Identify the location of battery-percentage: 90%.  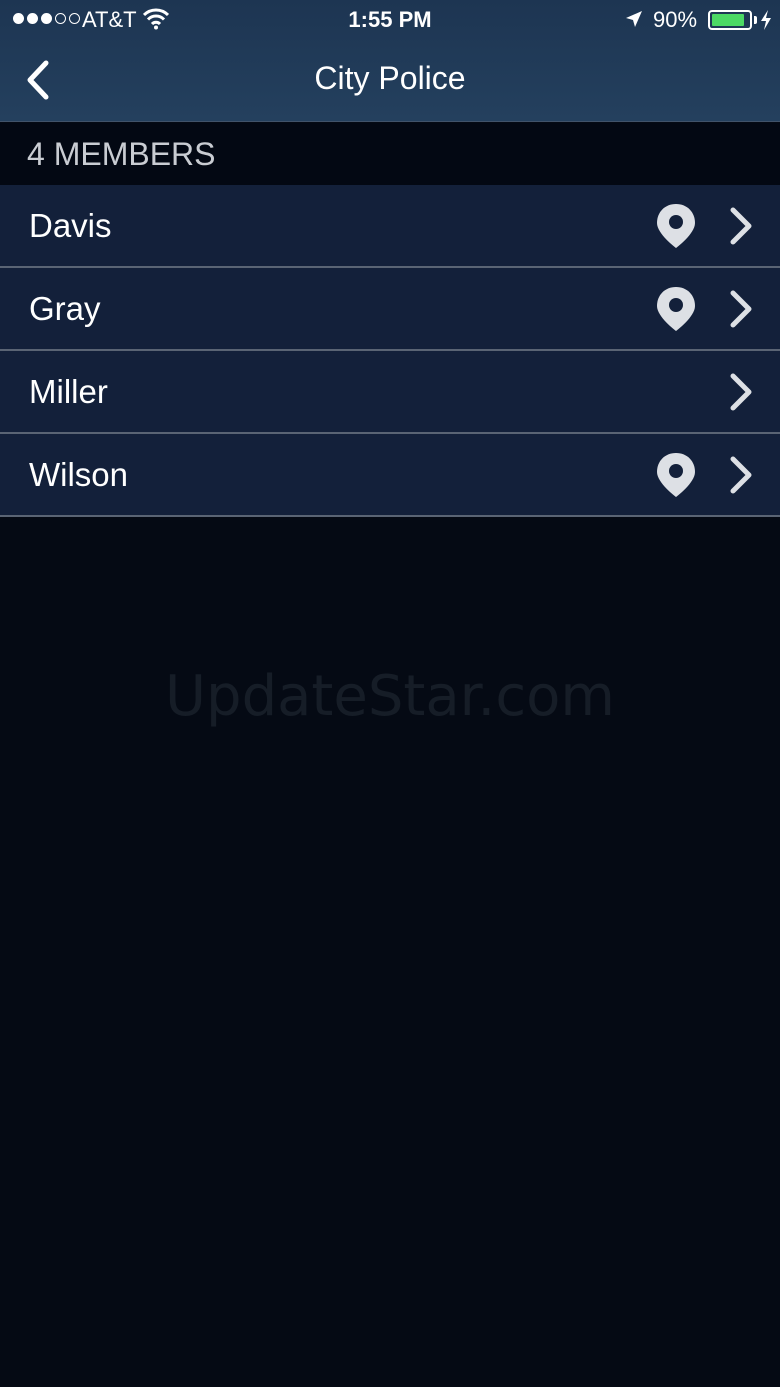
(675, 19).